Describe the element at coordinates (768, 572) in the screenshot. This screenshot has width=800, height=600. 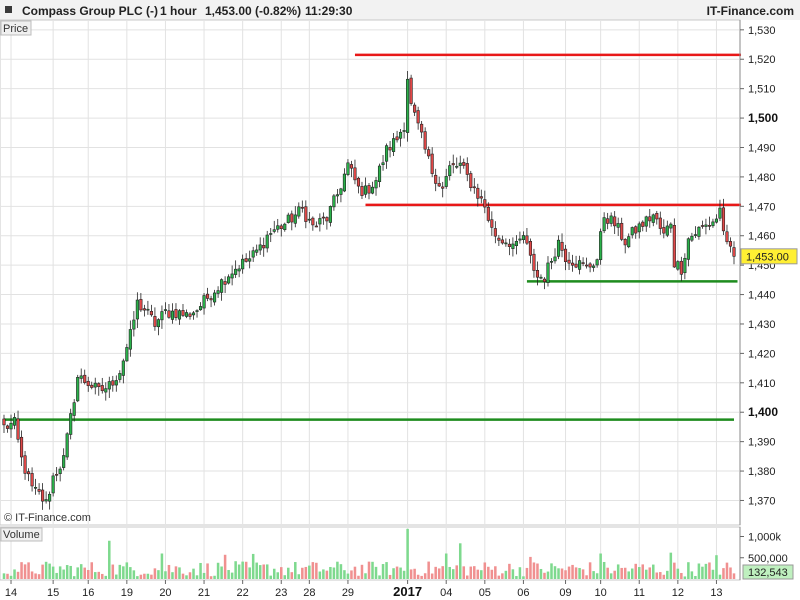
I see `last-volume-badge: 132,543` at that location.